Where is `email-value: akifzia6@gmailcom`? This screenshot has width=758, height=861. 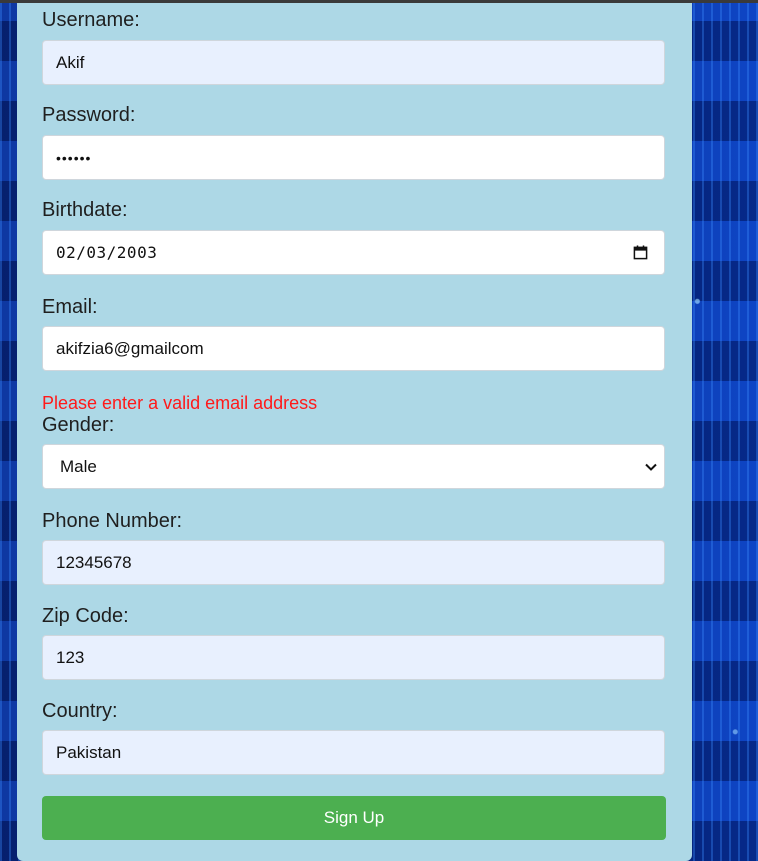 email-value: akifzia6@gmailcom is located at coordinates (130, 348).